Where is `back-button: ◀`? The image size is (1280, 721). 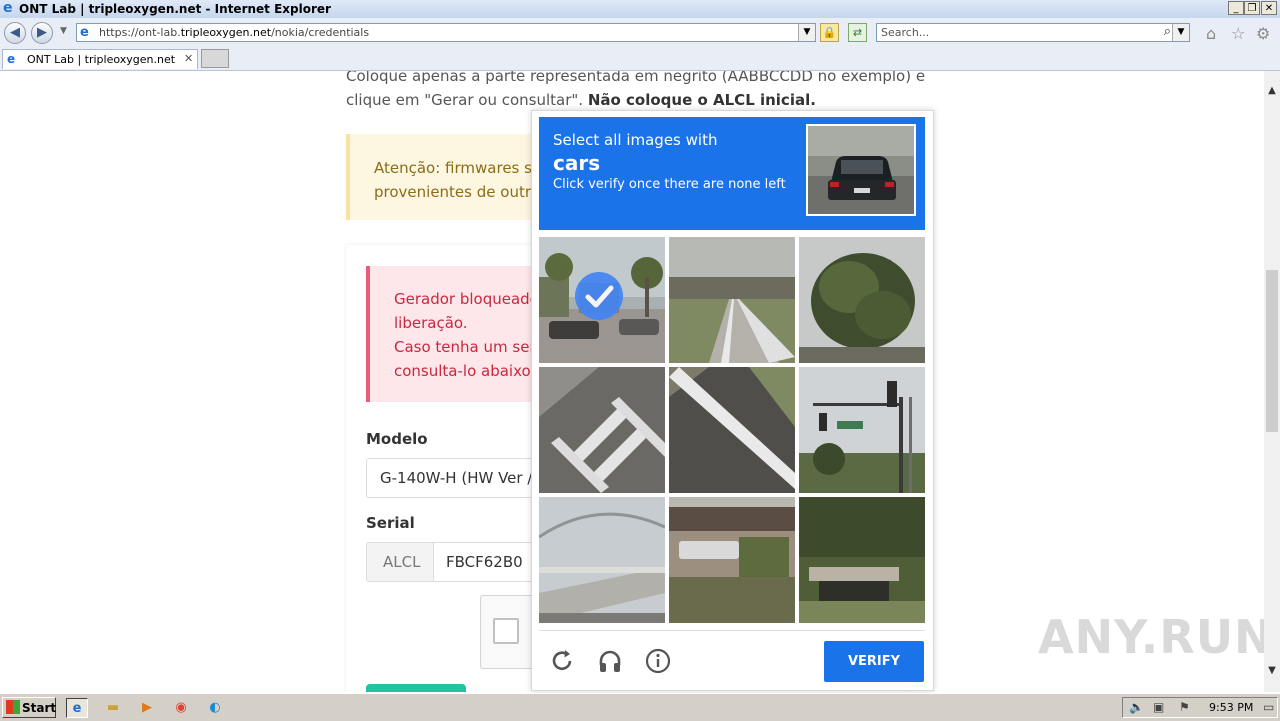 back-button: ◀ is located at coordinates (15, 33).